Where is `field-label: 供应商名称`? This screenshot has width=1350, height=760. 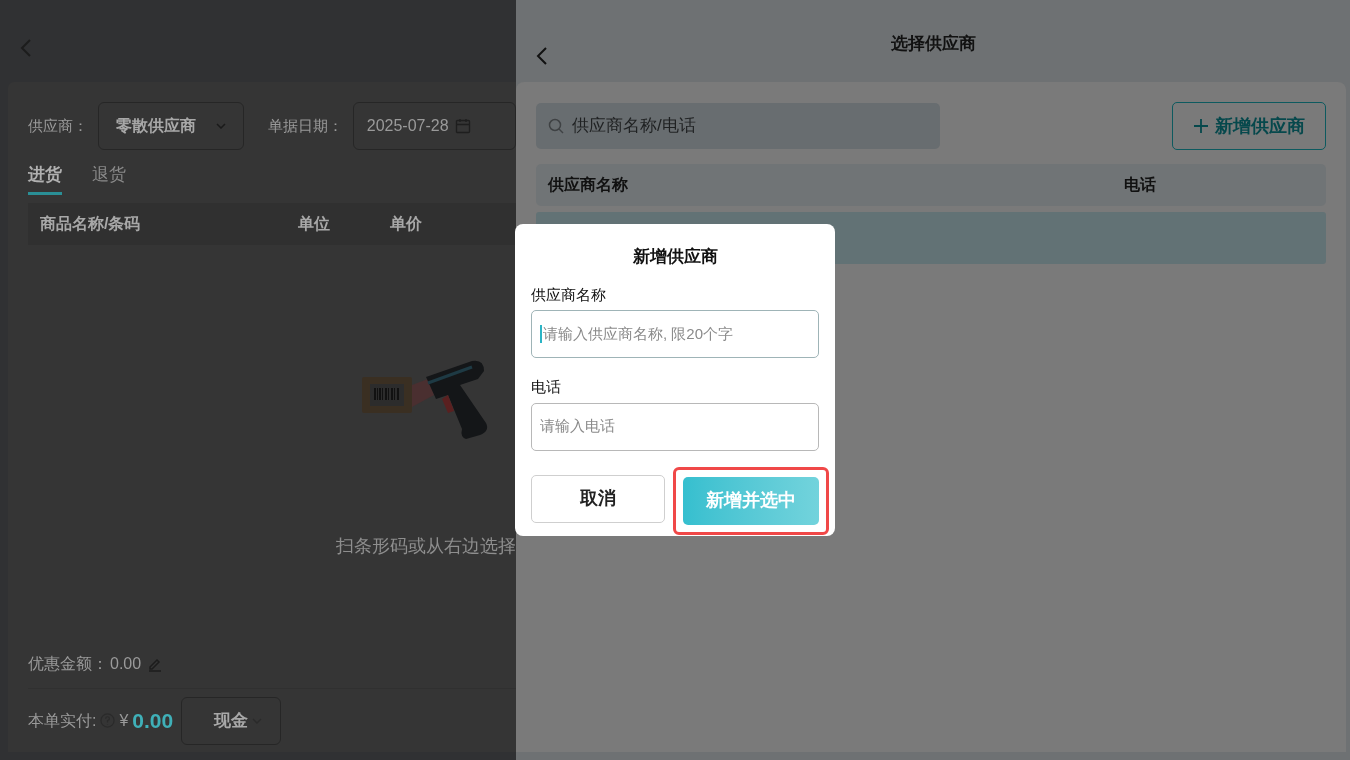 field-label: 供应商名称 is located at coordinates (569, 294).